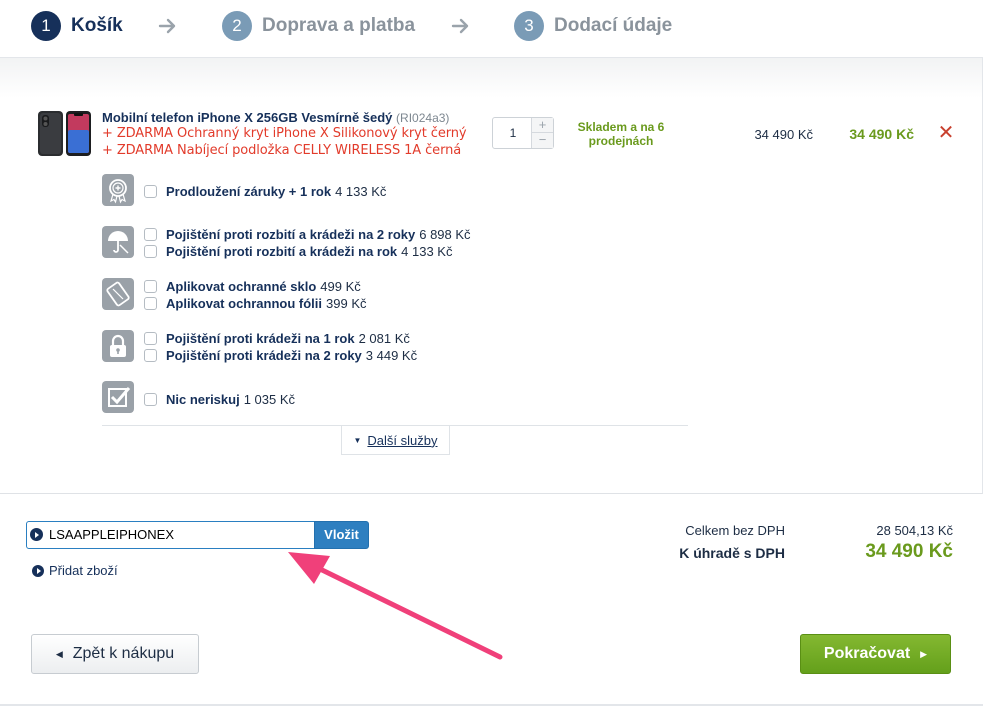  I want to click on coupon-form: LSAAPPLEIPHONEX Vložit, so click(197, 535).